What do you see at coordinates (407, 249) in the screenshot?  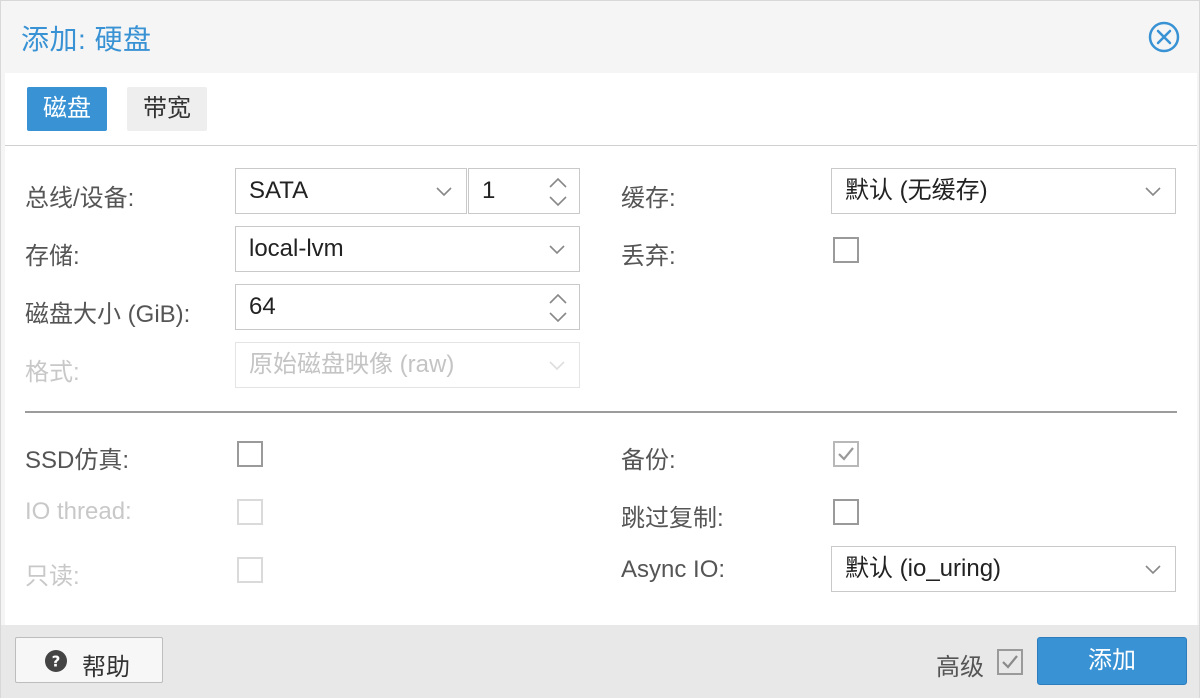 I see `storage-select: local-lvm` at bounding box center [407, 249].